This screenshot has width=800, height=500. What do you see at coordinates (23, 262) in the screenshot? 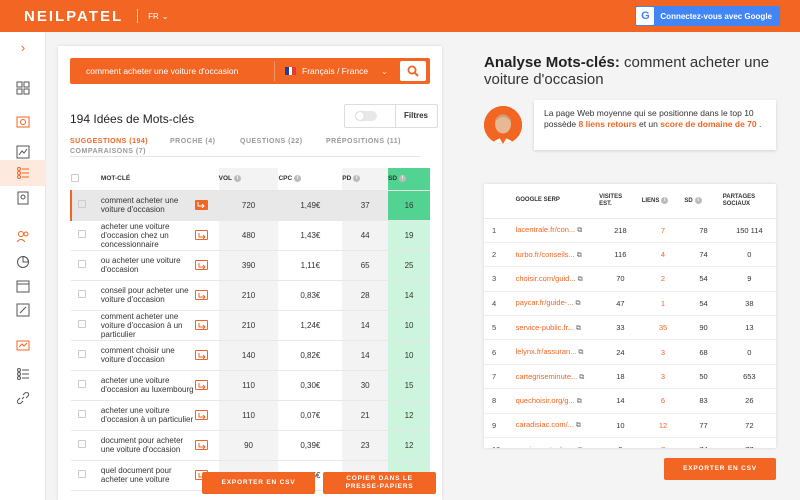
I see `analytics-icon` at bounding box center [23, 262].